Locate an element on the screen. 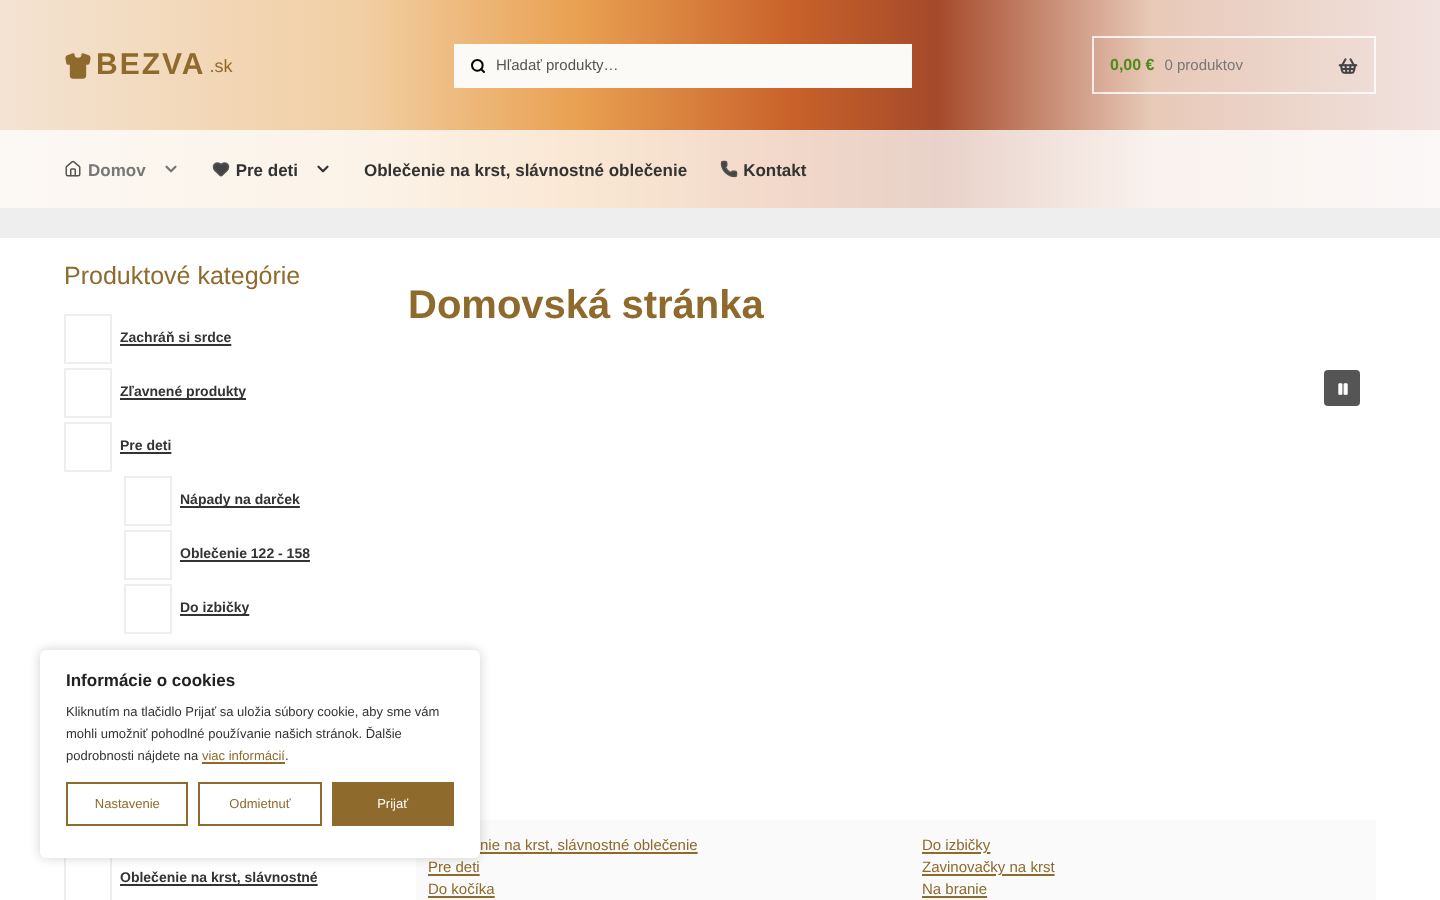 The height and width of the screenshot is (900, 1440). logo-text: BEZVA is located at coordinates (151, 65).